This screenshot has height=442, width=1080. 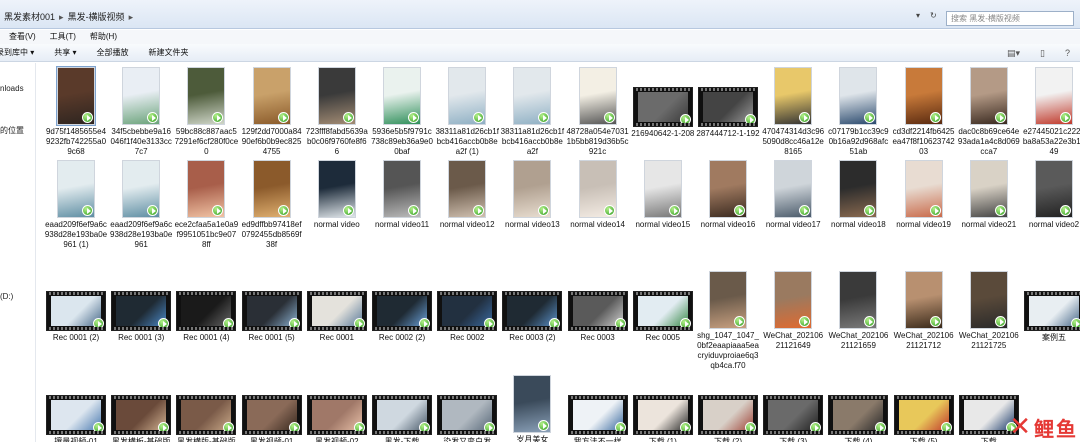 I want to click on file-item: 黑发视频-01, so click(x=272, y=418).